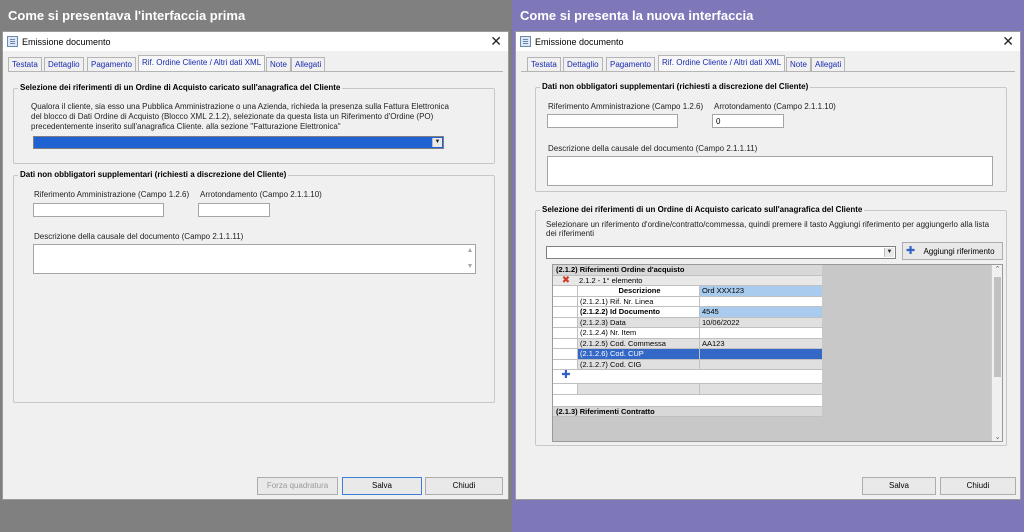  What do you see at coordinates (297, 486) in the screenshot?
I see `forza-quadratura-button: Forza quadratura` at bounding box center [297, 486].